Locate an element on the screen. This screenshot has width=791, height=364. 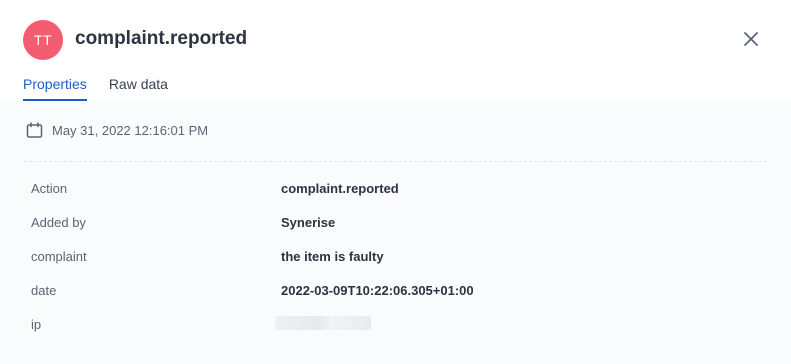
tab-bar: Properties Raw data is located at coordinates (95, 88).